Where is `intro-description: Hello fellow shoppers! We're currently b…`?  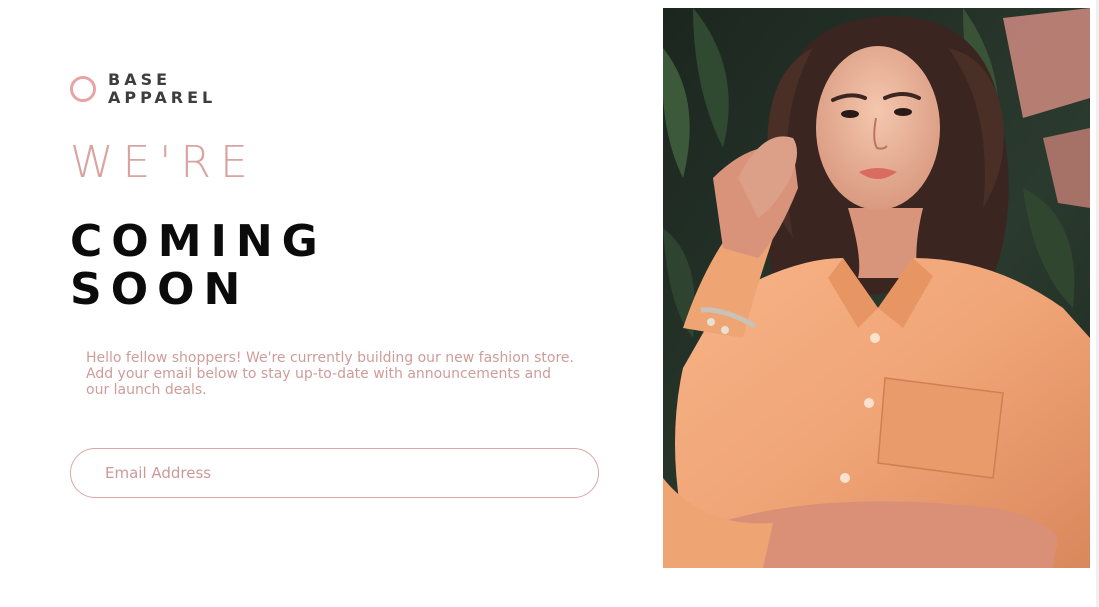 intro-description: Hello fellow shoppers! We're currently b… is located at coordinates (336, 374).